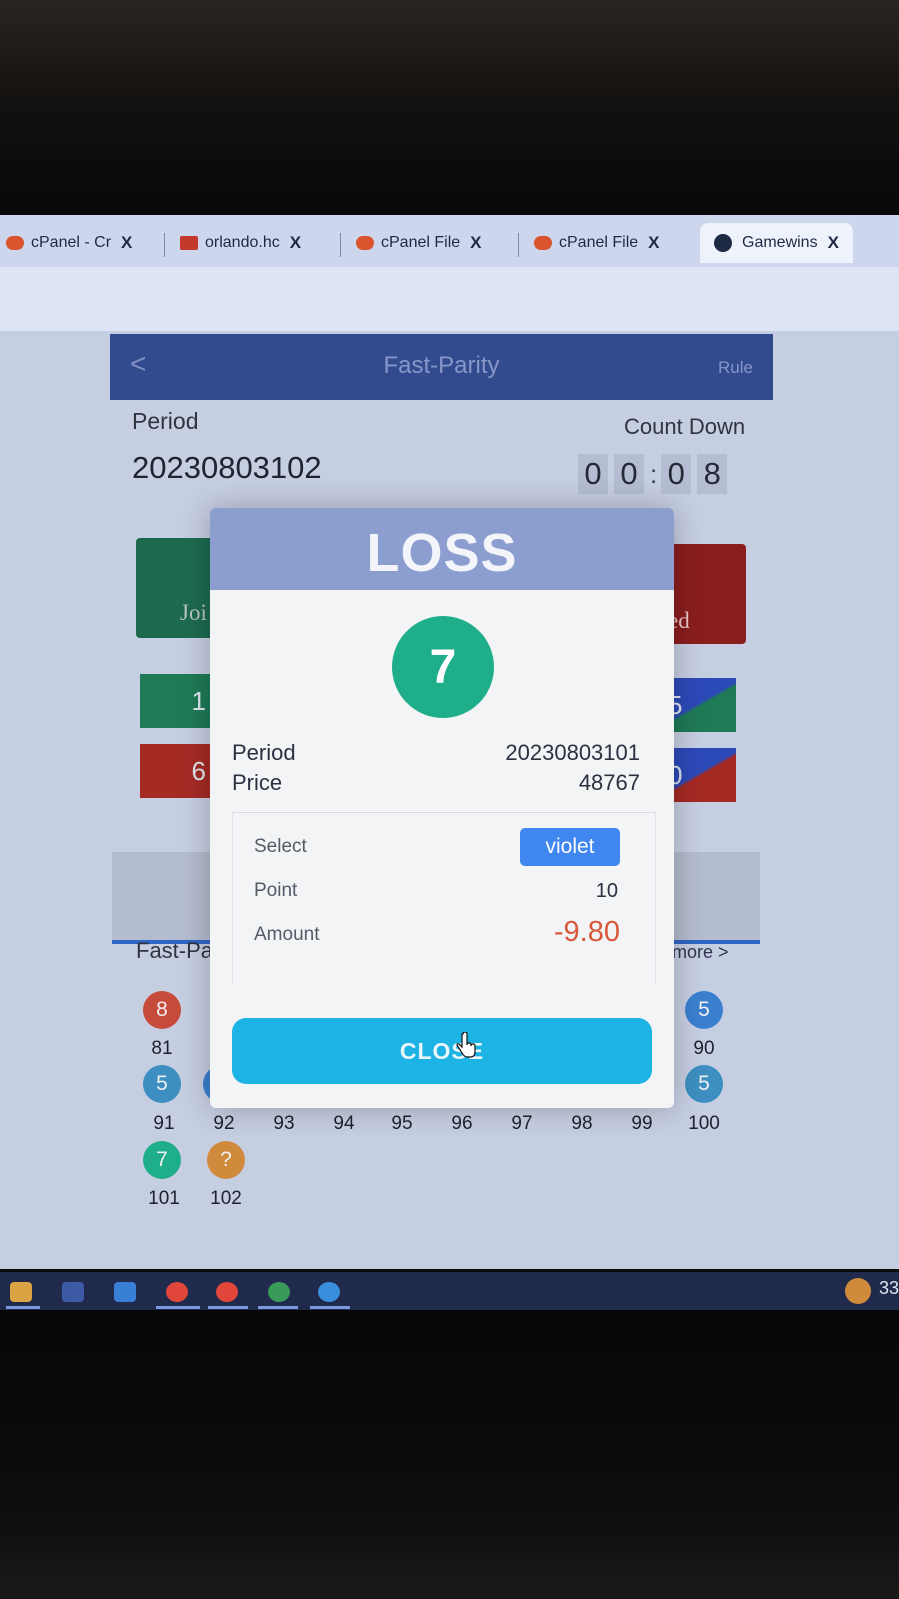 The image size is (899, 1599). I want to click on history-ball: 7, so click(162, 1160).